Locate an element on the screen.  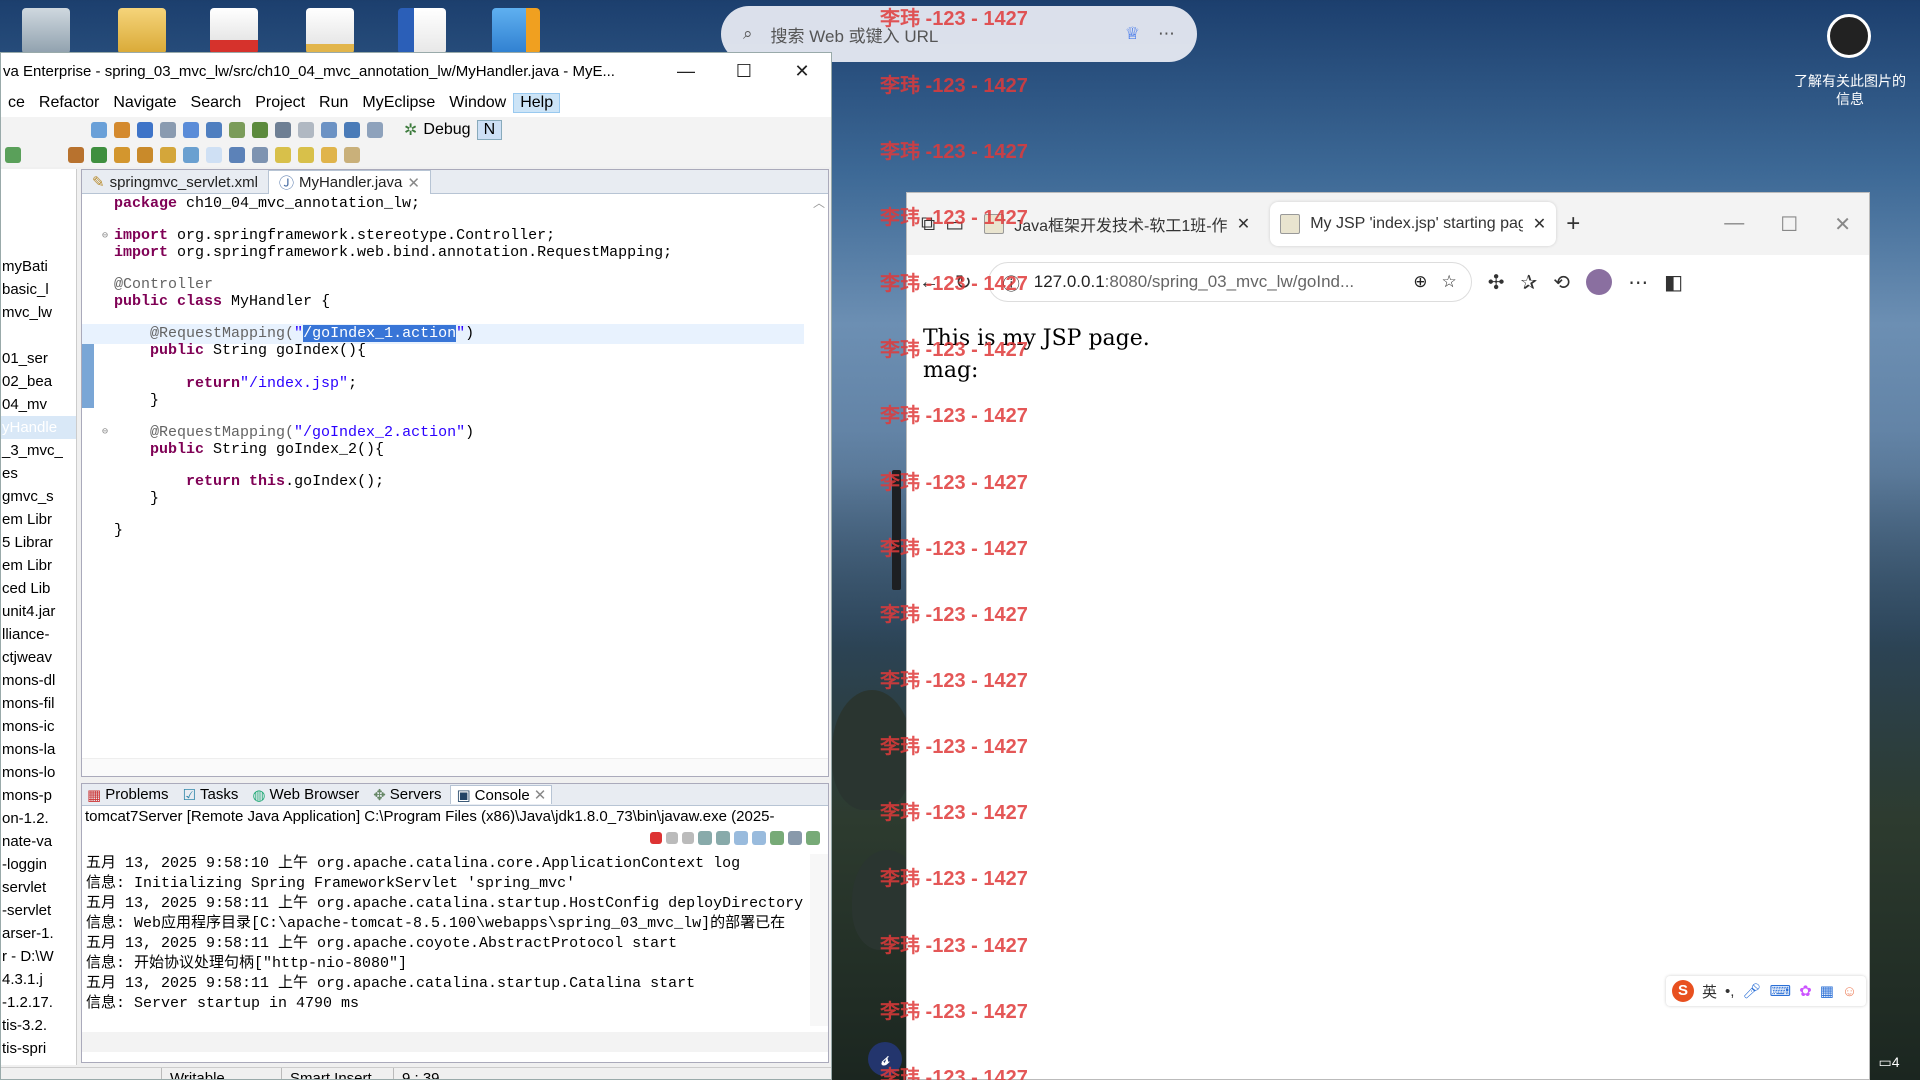
package-tree-item: mons-lo is located at coordinates (38, 772).